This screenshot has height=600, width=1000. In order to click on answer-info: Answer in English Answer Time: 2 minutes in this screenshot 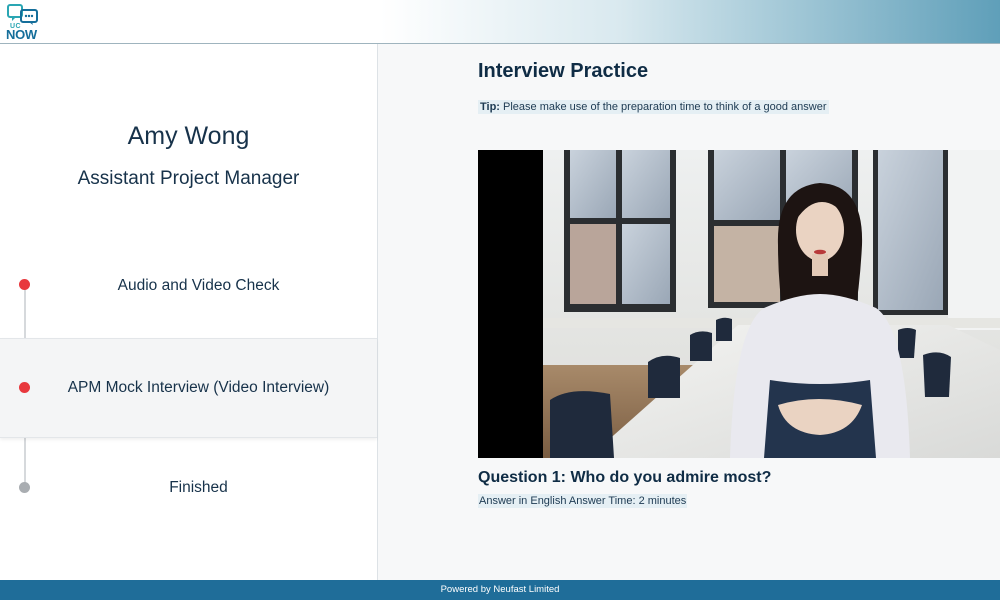, I will do `click(583, 501)`.